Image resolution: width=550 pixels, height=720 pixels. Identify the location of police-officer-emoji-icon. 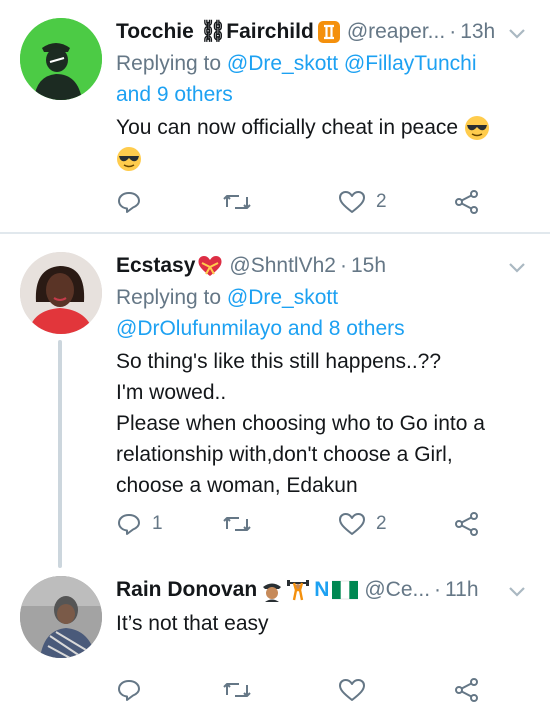
(272, 592).